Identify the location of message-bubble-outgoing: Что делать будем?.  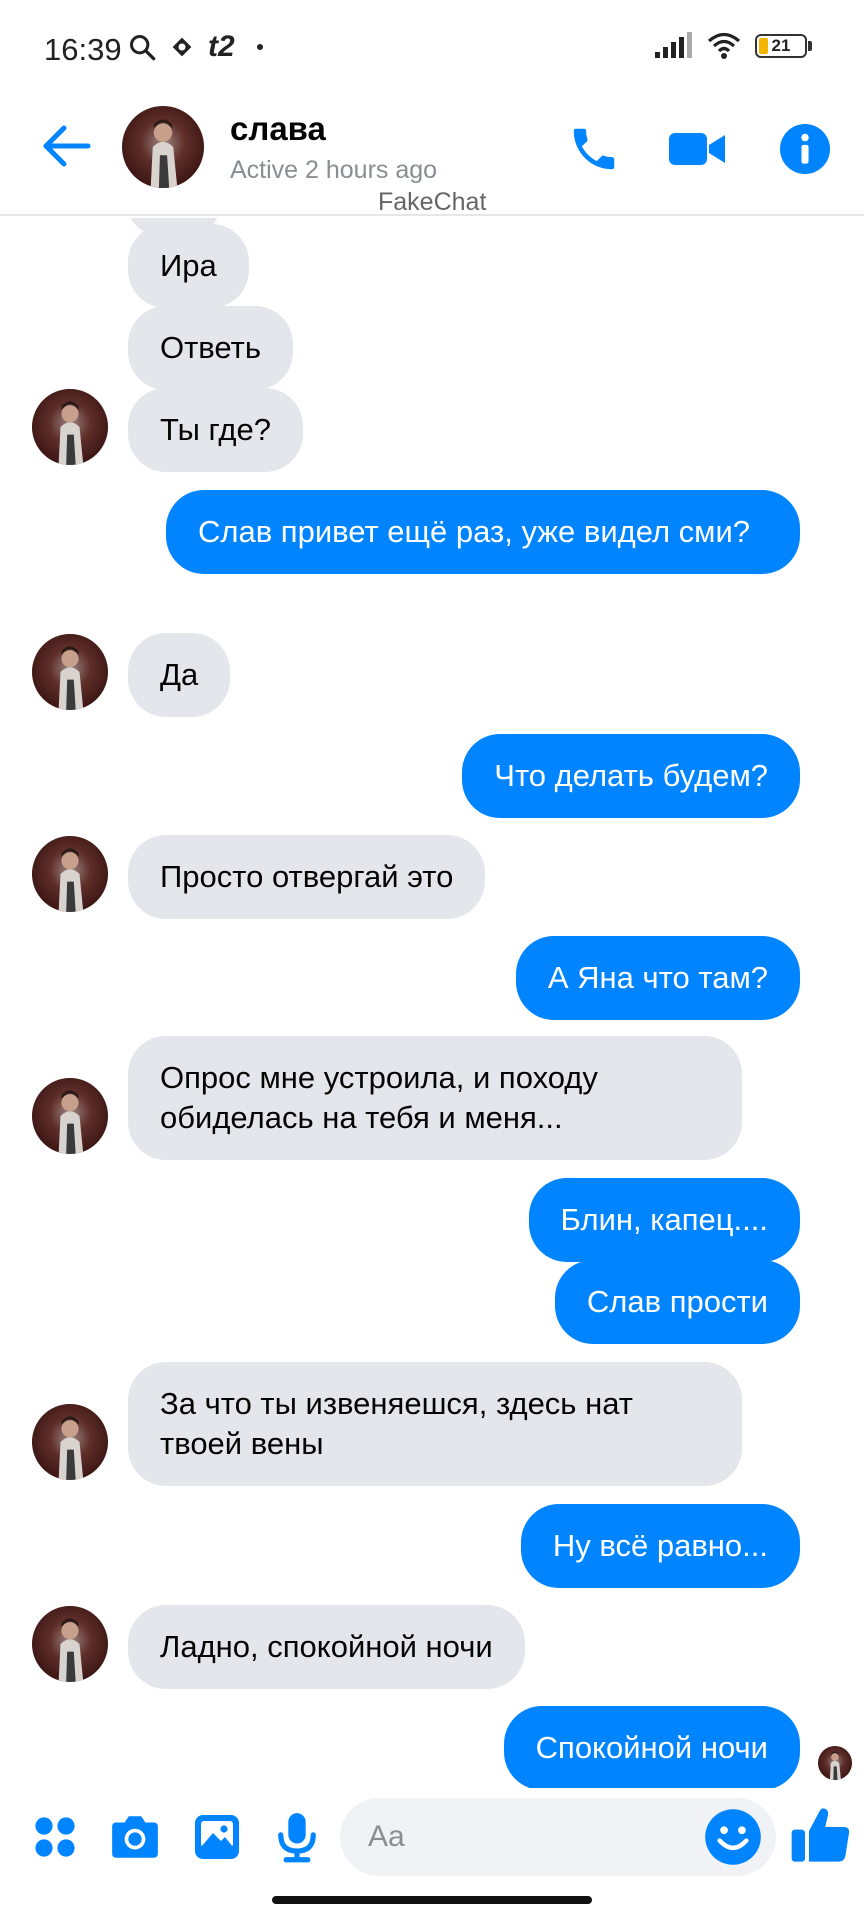
(631, 776).